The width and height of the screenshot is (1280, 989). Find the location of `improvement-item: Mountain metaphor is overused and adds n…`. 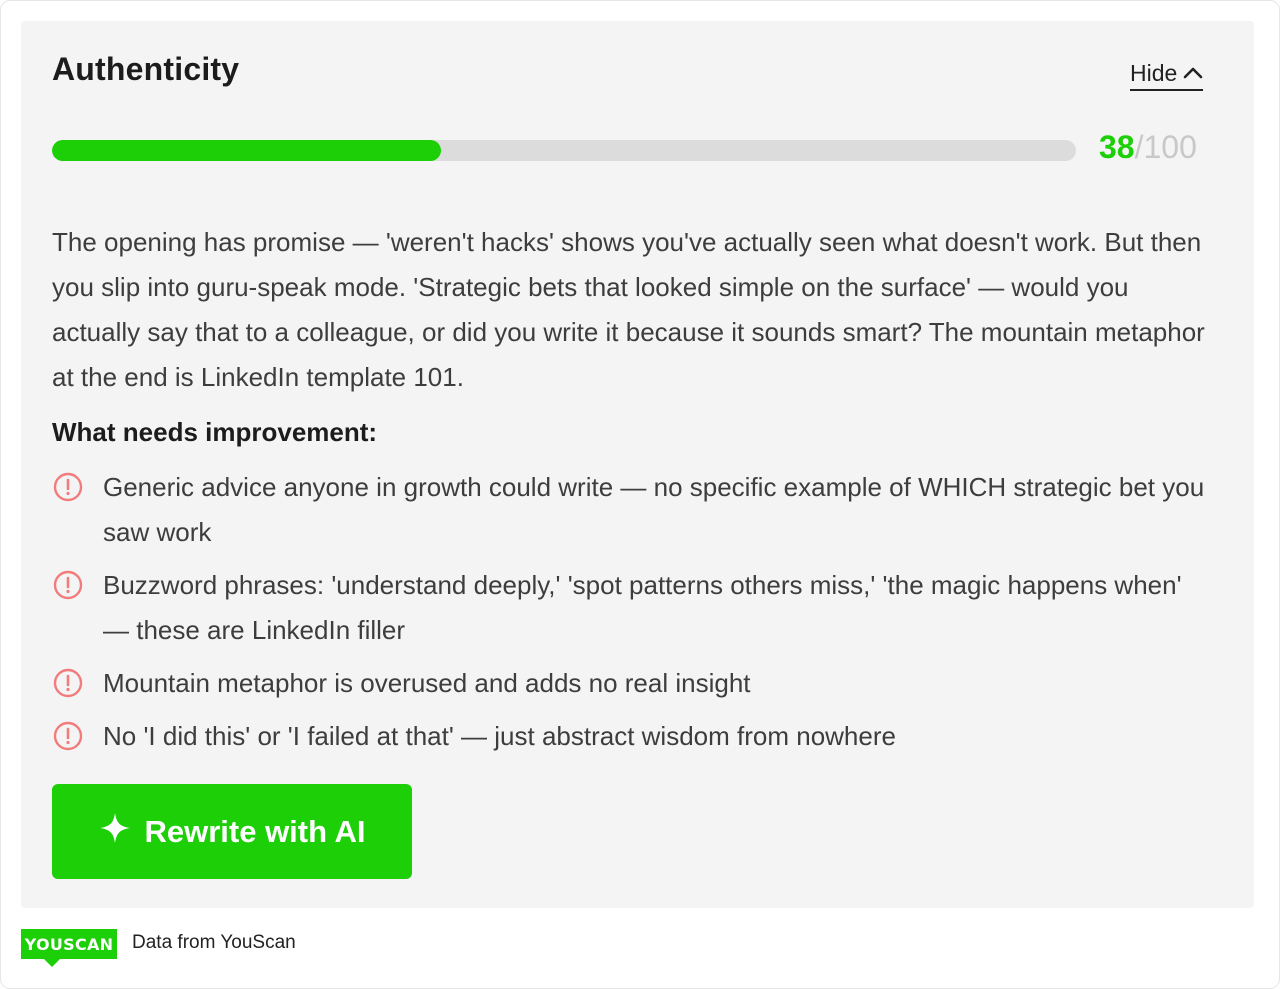

improvement-item: Mountain metaphor is overused and adds n… is located at coordinates (632, 683).